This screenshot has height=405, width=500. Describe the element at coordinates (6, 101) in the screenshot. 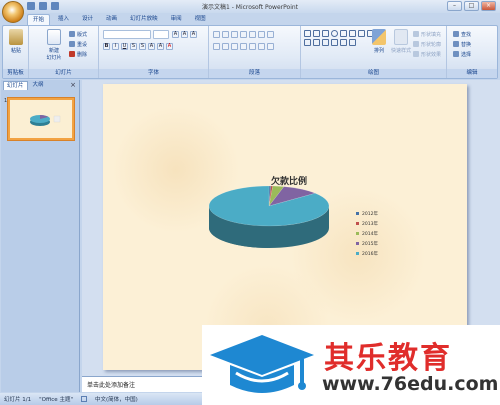

I see `slide-number: 1` at that location.